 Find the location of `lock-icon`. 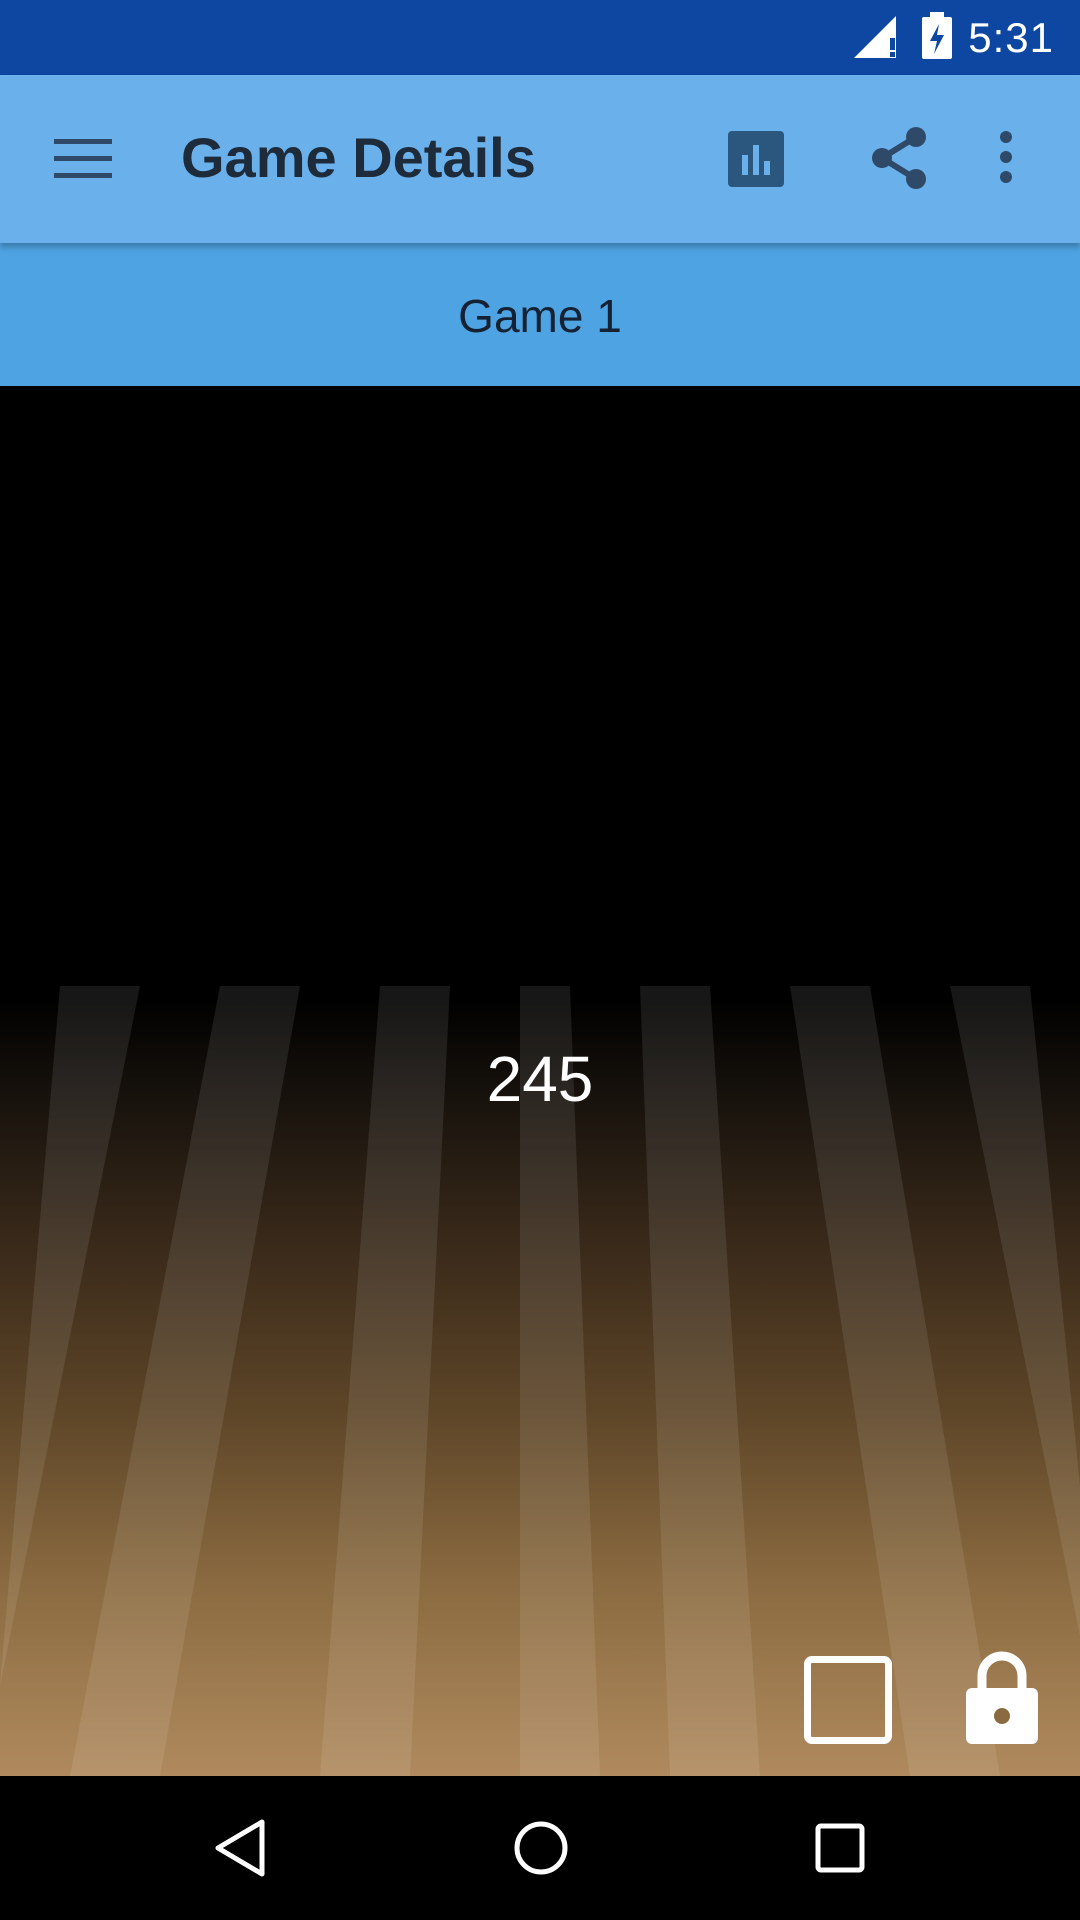

lock-icon is located at coordinates (1002, 1700).